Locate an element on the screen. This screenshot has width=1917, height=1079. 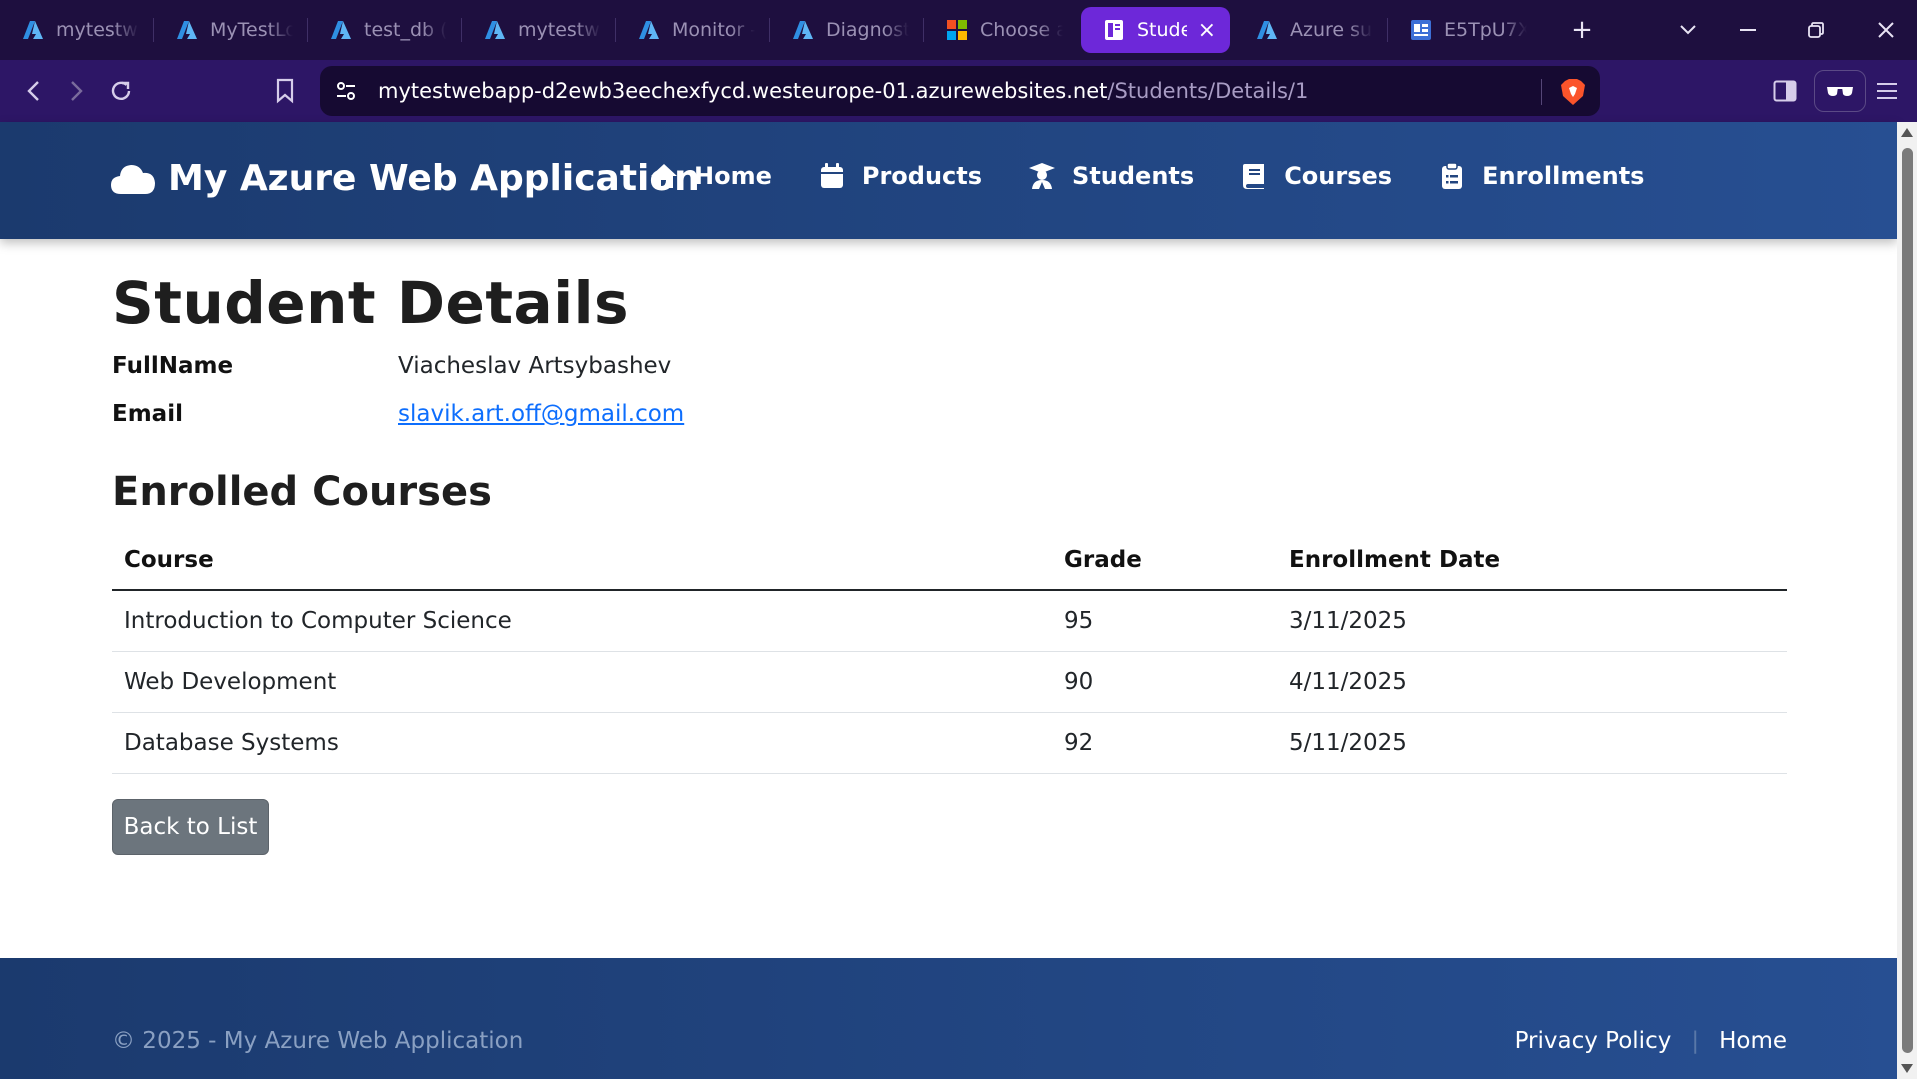
browser-tab: Diagnostic is located at coordinates (846, 30).